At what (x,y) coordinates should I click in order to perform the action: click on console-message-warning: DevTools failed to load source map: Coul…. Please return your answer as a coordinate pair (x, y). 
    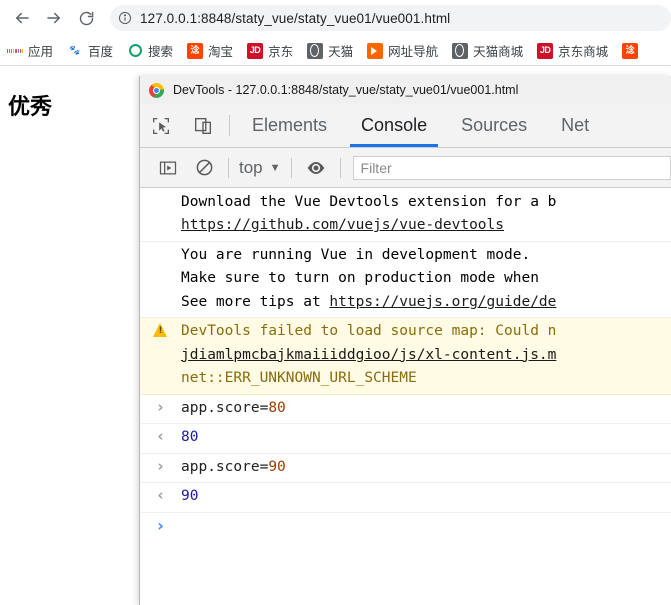
    Looking at the image, I should click on (405, 356).